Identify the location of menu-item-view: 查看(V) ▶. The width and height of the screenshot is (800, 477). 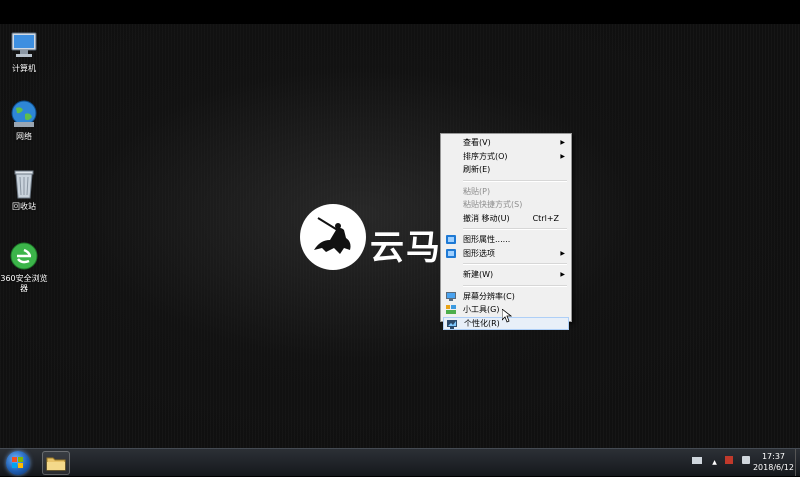
(506, 143).